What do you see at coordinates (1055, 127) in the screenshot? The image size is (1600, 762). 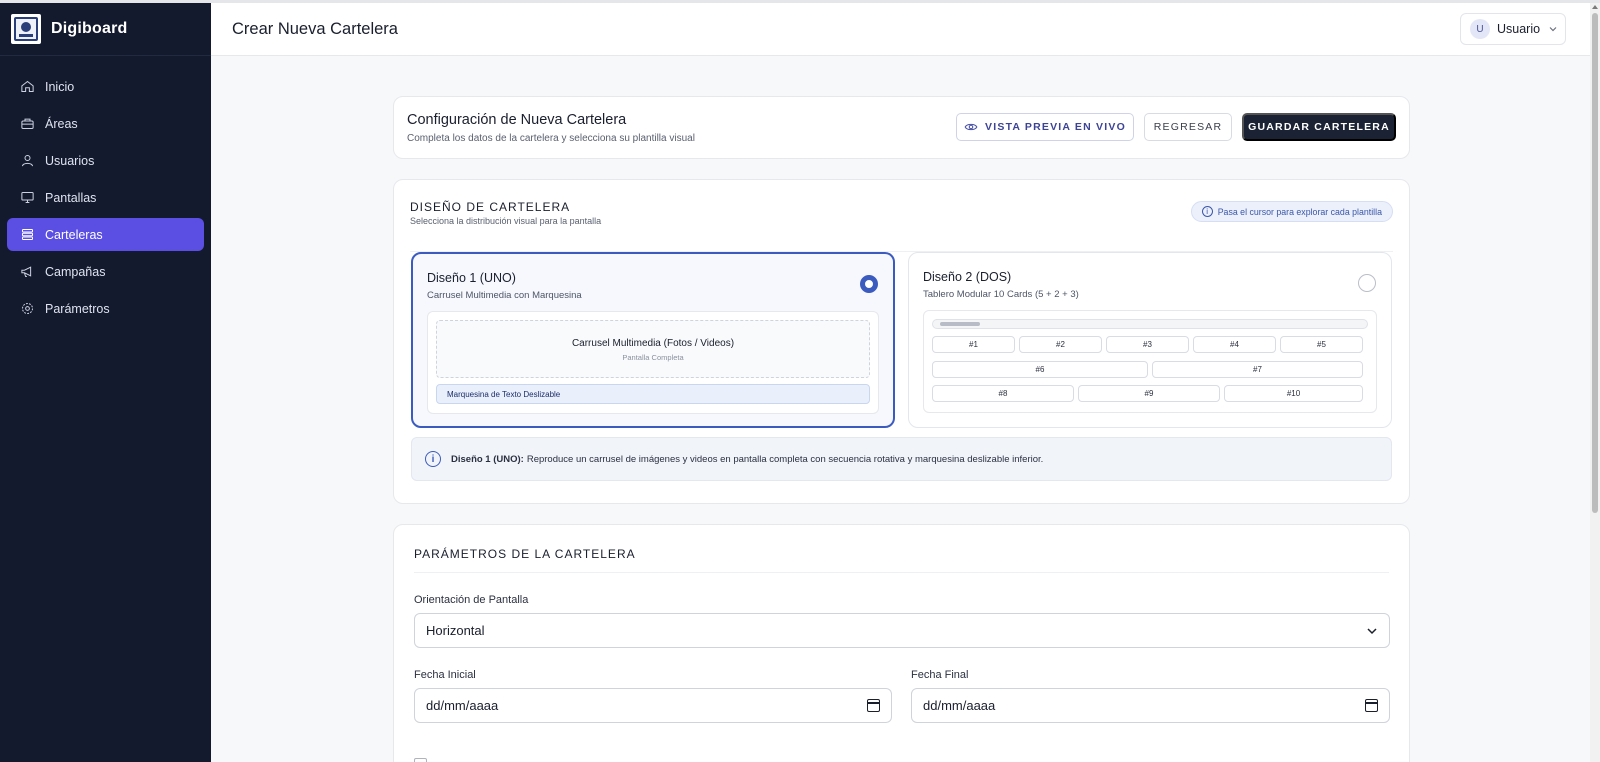 I see `live-preview-label: VISTA PREVIA EN VIVO` at bounding box center [1055, 127].